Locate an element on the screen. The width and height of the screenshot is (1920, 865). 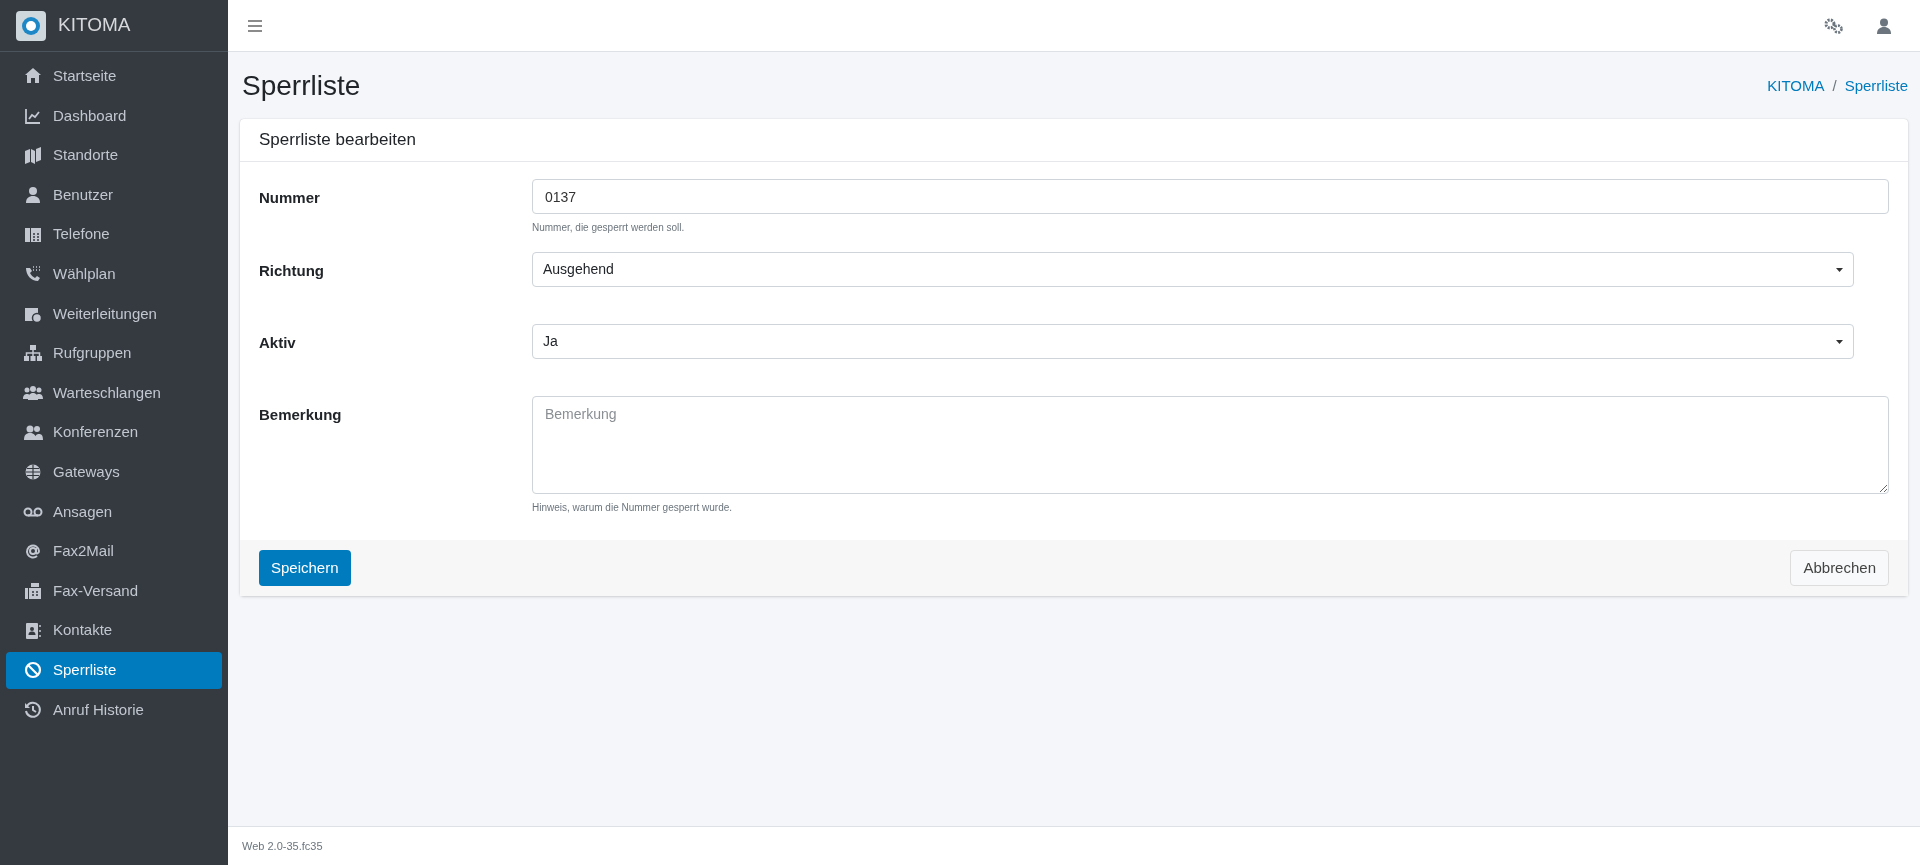
ban-icon is located at coordinates (33, 670).